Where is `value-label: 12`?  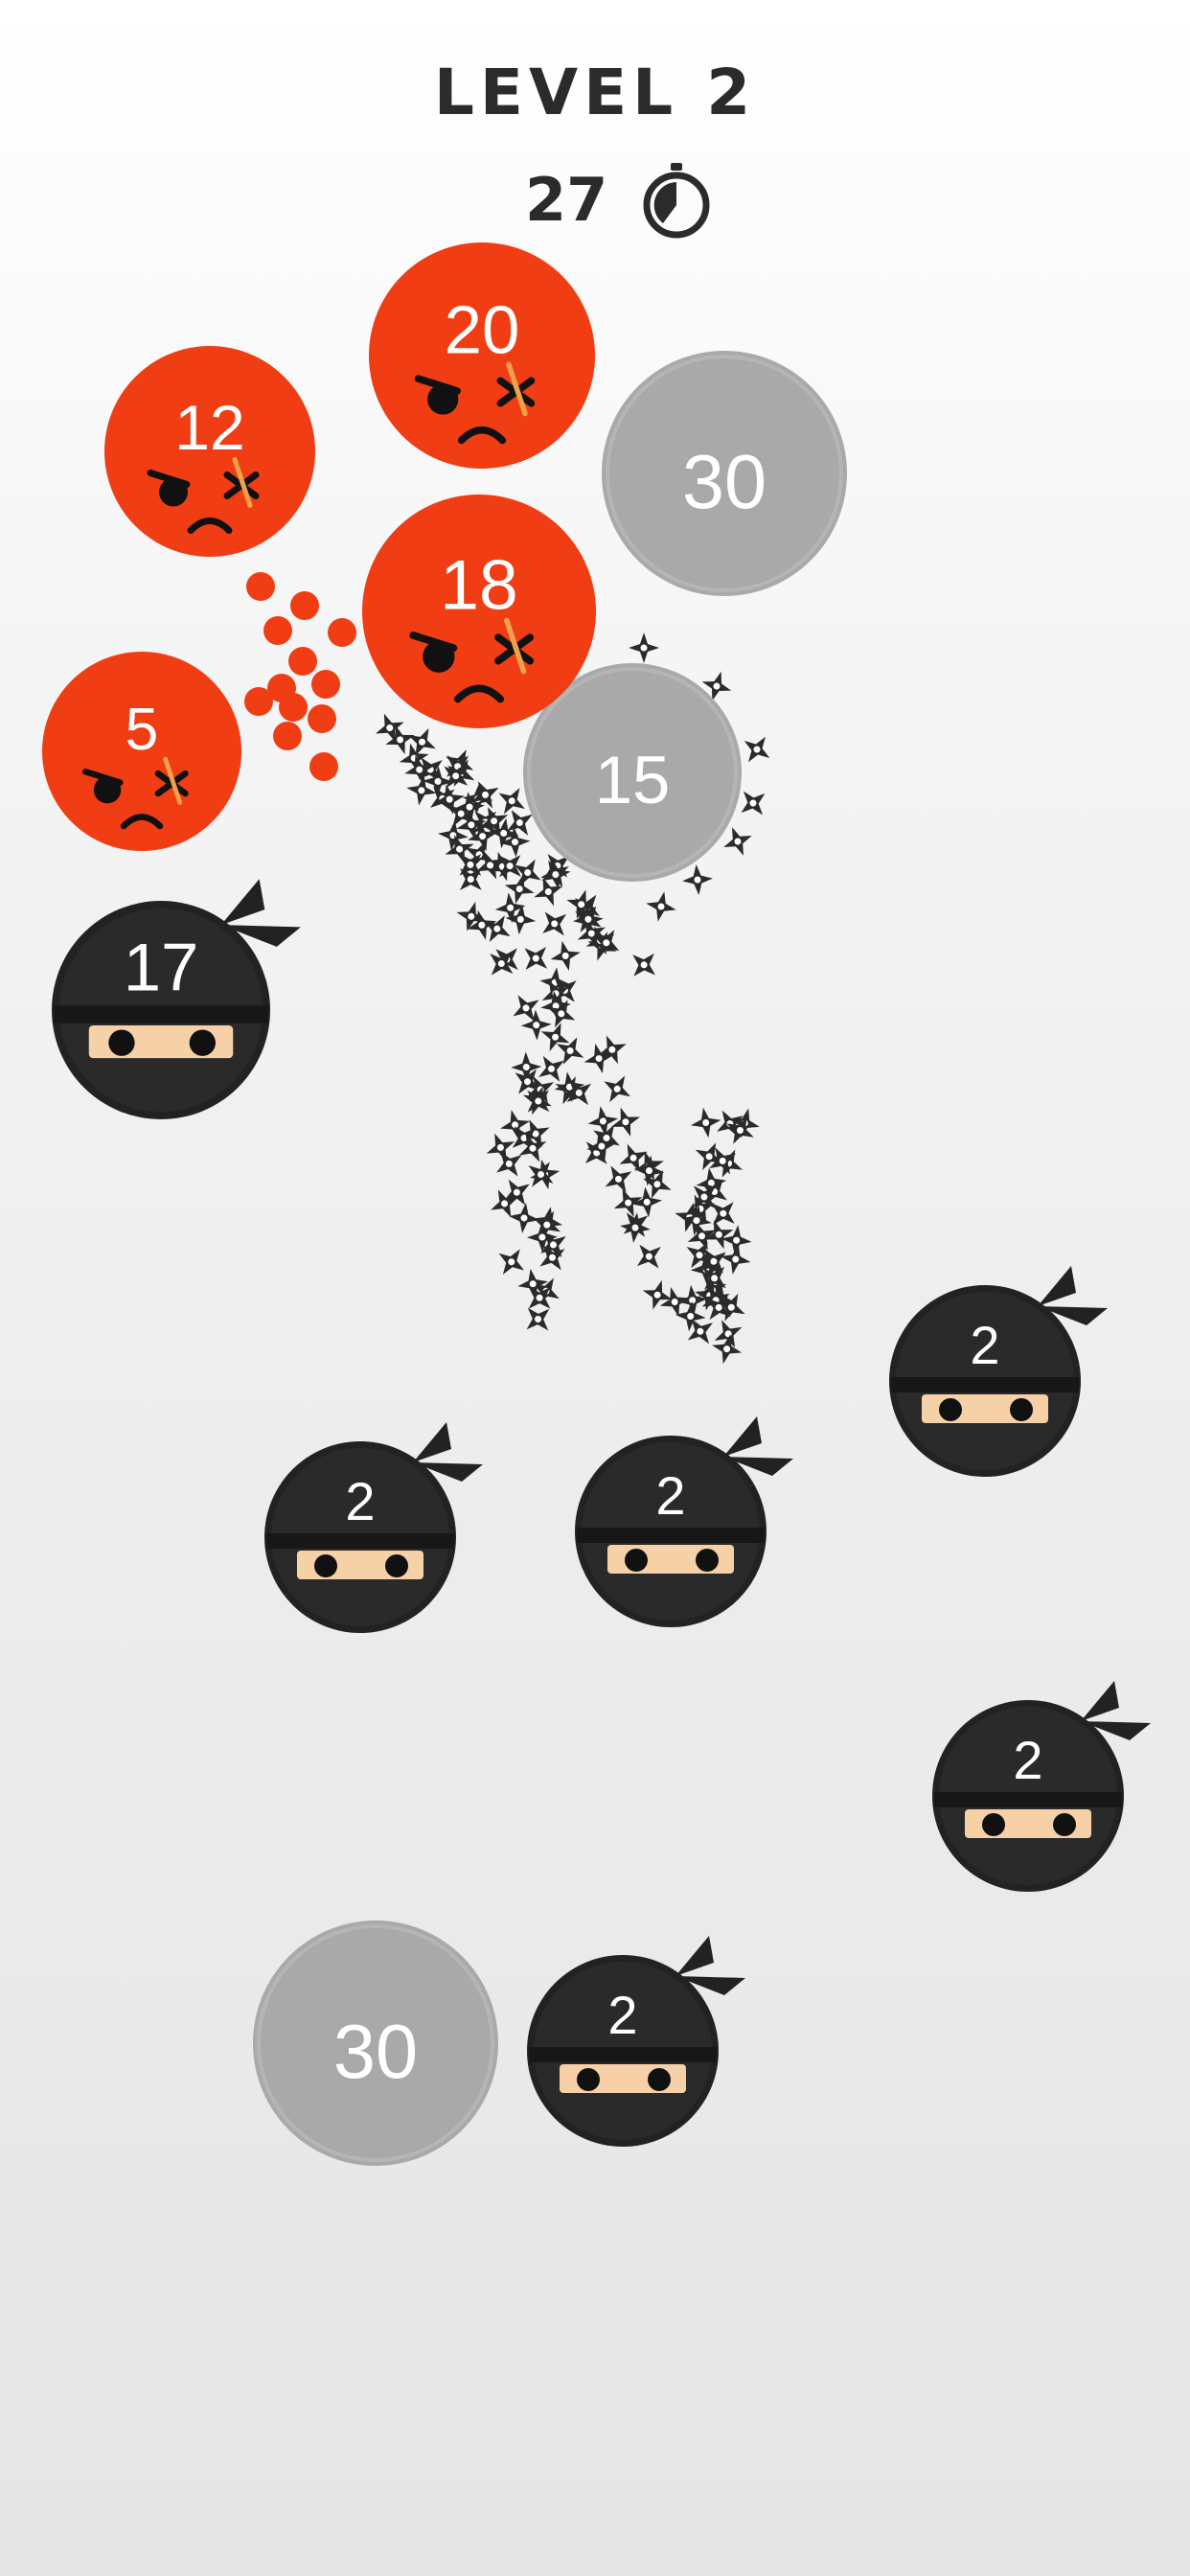
value-label: 12 is located at coordinates (209, 427).